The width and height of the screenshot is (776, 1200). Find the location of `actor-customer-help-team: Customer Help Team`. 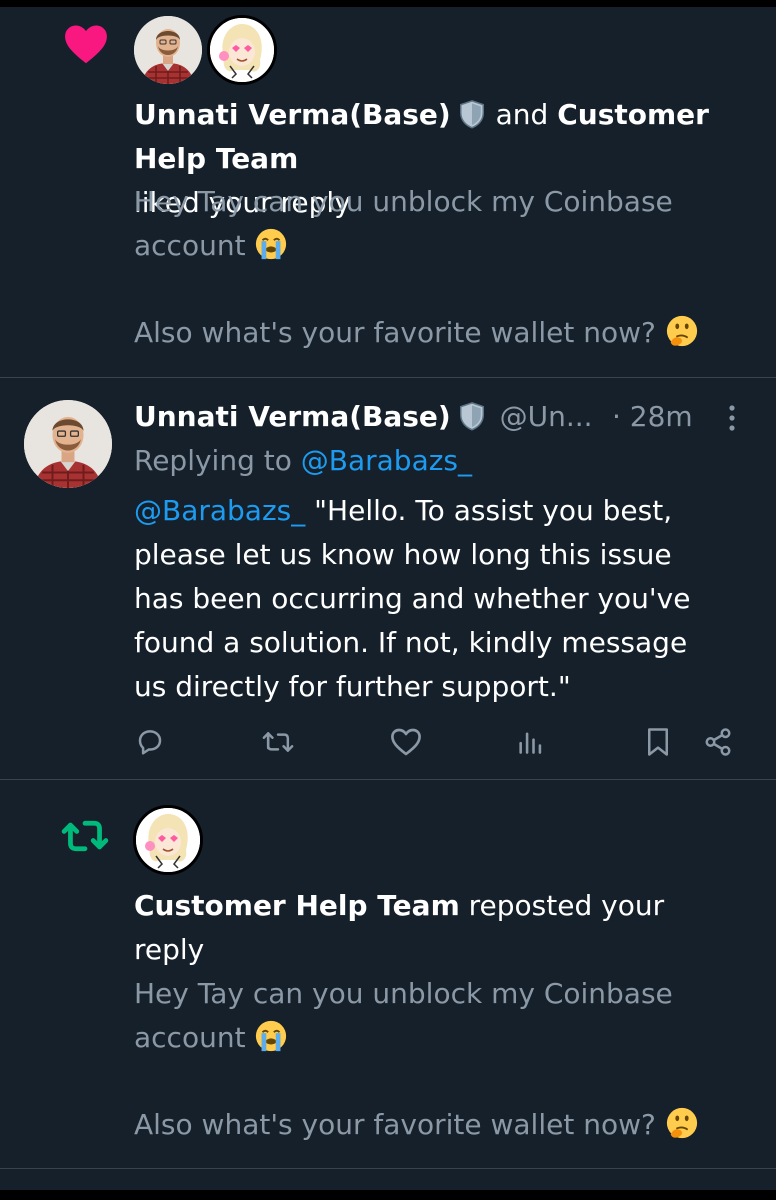

actor-customer-help-team: Customer Help Team is located at coordinates (297, 905).